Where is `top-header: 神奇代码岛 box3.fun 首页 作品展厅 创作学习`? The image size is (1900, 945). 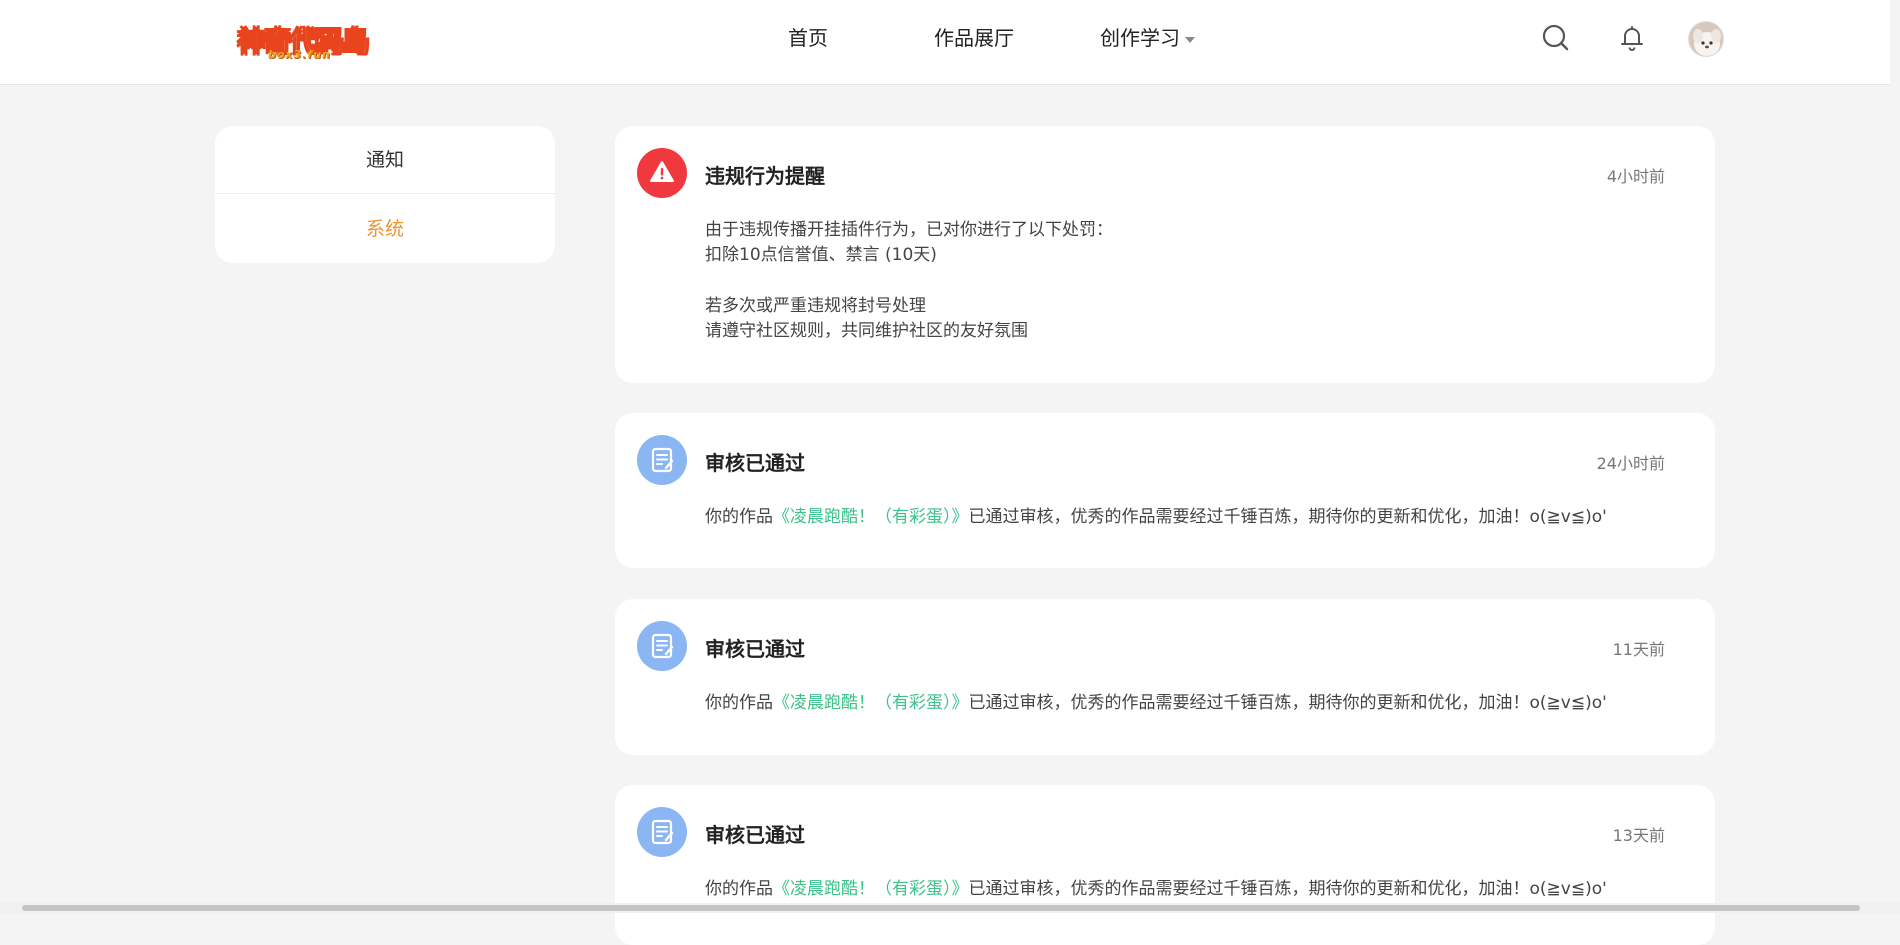 top-header: 神奇代码岛 box3.fun 首页 作品展厅 创作学习 is located at coordinates (950, 42).